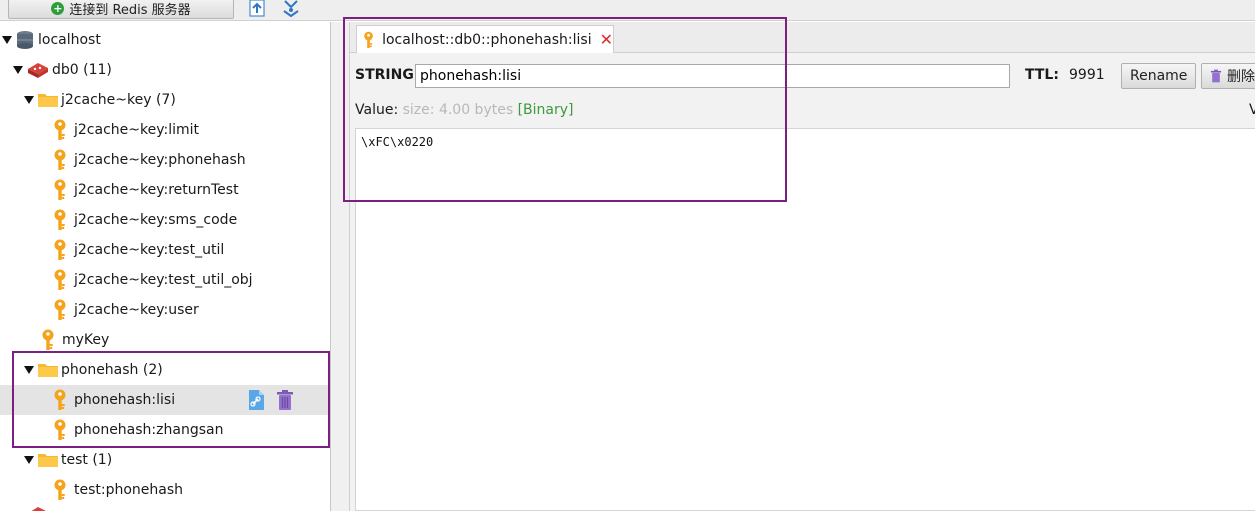 This screenshot has width=1255, height=511. What do you see at coordinates (156, 220) in the screenshot?
I see `tree-item-label: j2cache~key:sms_code` at bounding box center [156, 220].